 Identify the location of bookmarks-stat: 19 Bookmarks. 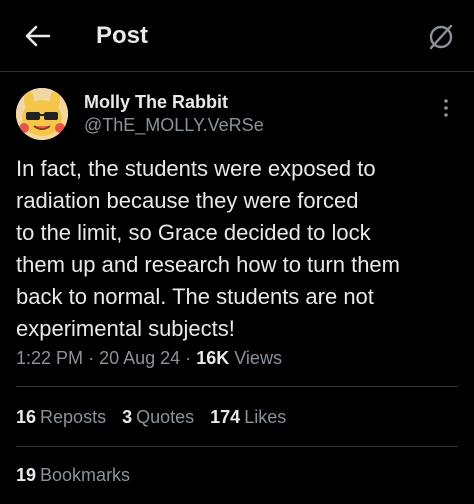
(73, 475).